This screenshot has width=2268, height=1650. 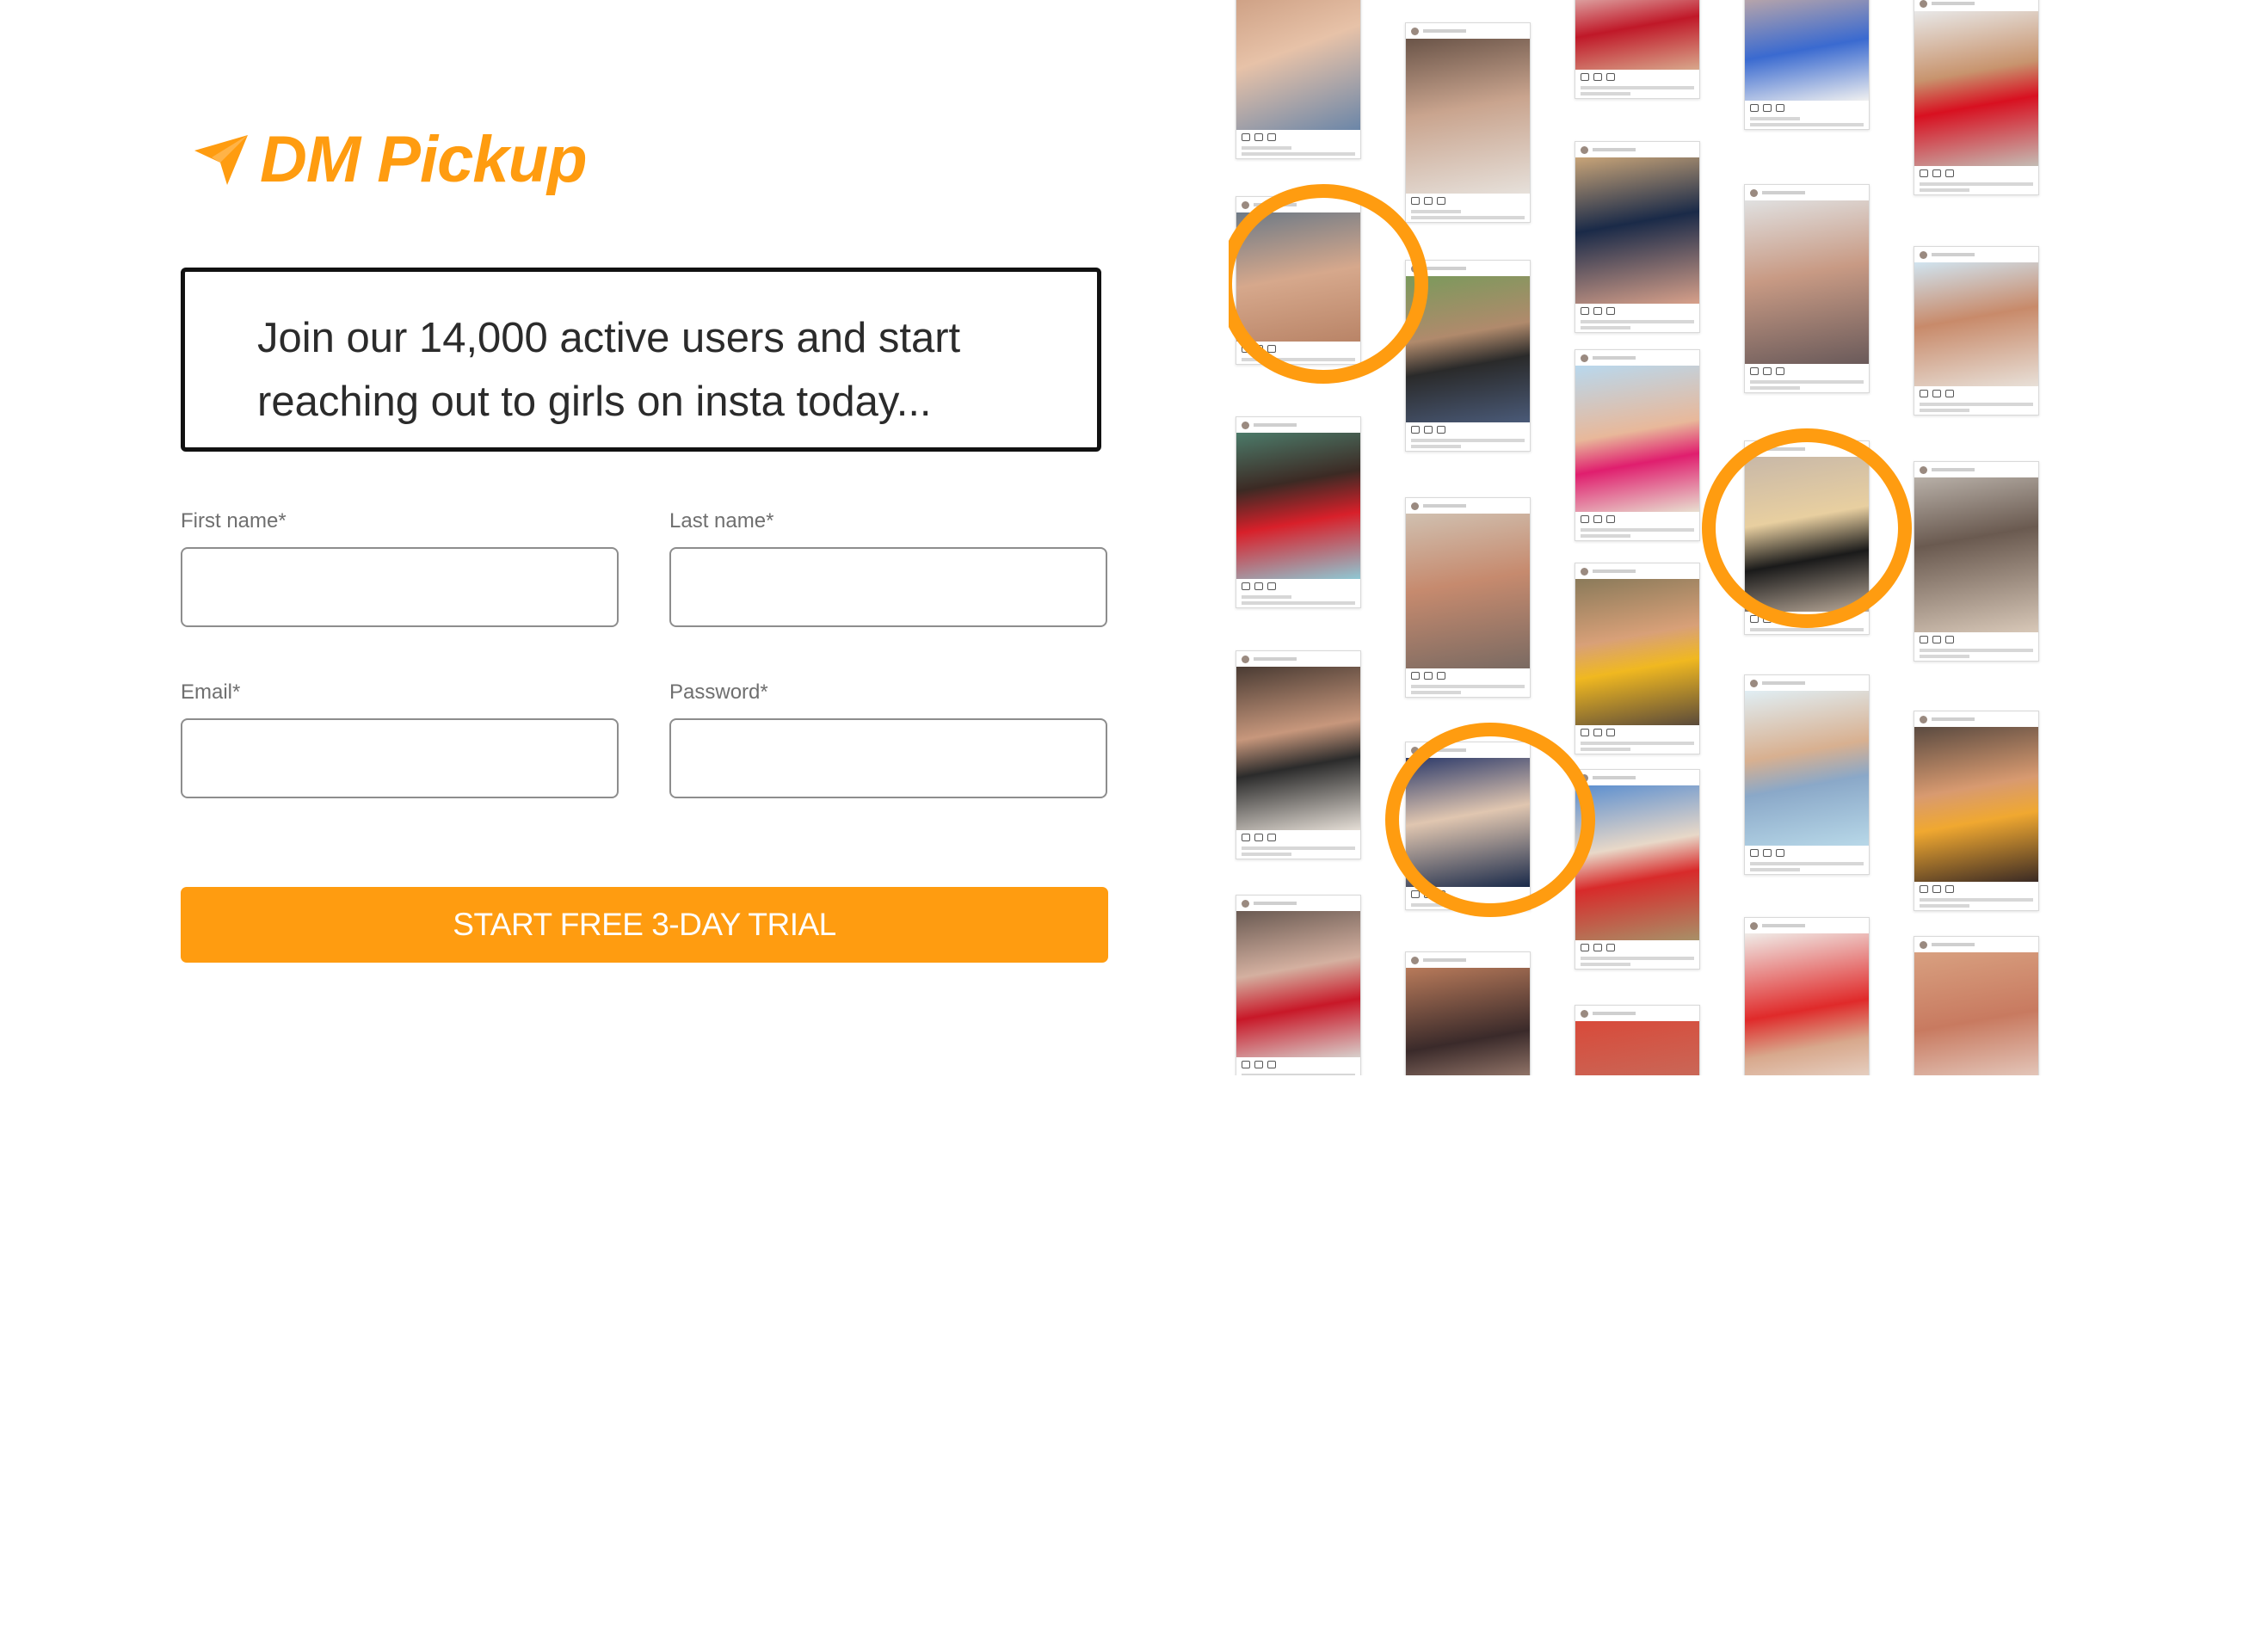 What do you see at coordinates (400, 758) in the screenshot?
I see `email-field` at bounding box center [400, 758].